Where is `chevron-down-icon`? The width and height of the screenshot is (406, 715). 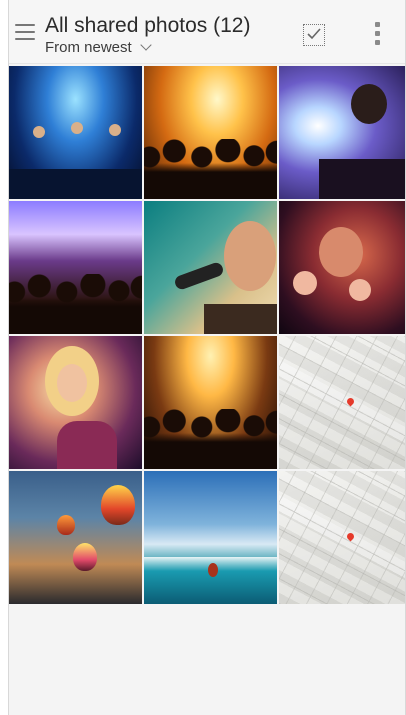 chevron-down-icon is located at coordinates (146, 45).